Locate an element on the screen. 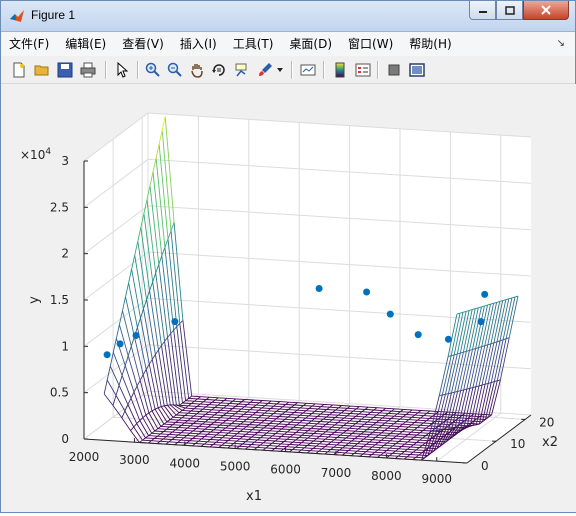 The height and width of the screenshot is (516, 576). brush-dropdown-icon is located at coordinates (280, 70).